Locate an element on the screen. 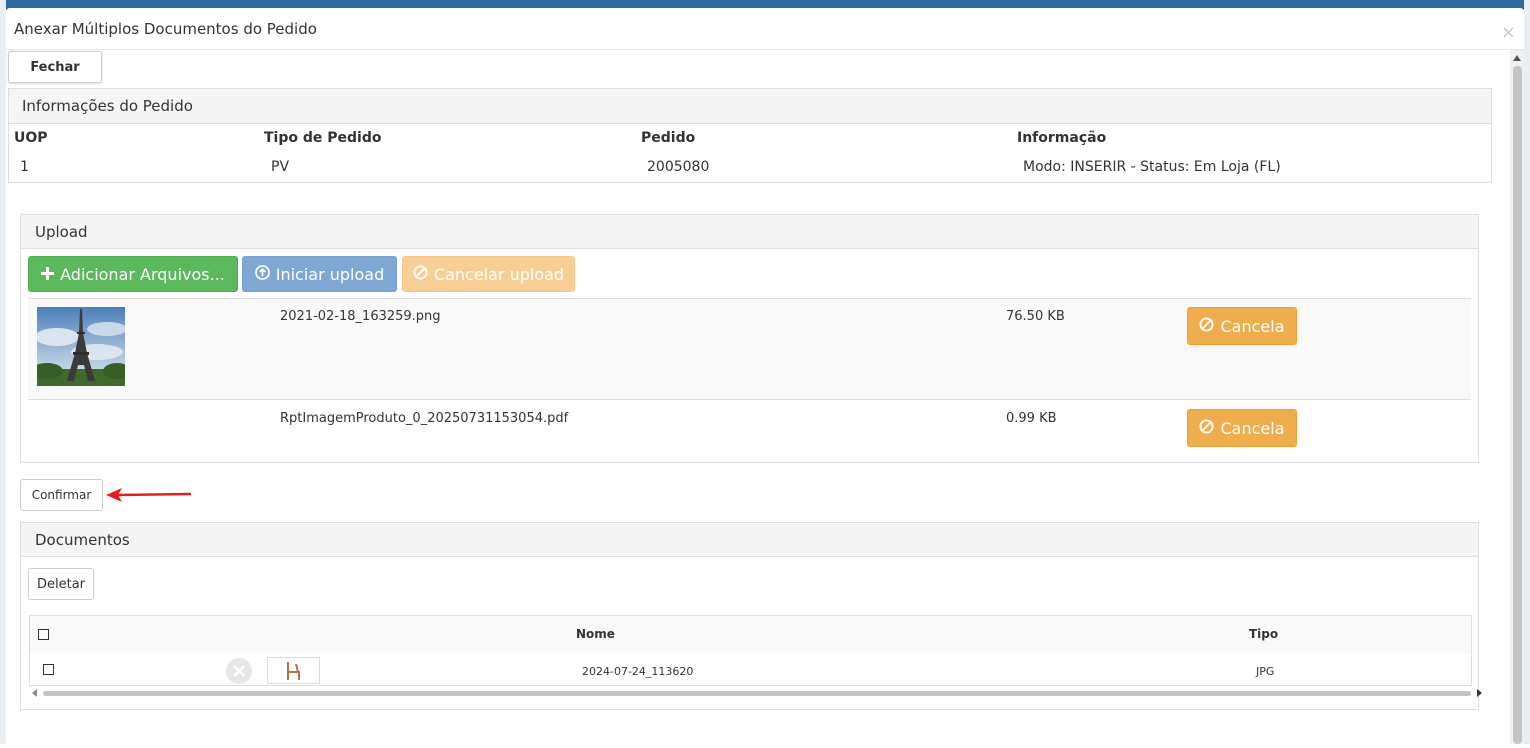 The width and height of the screenshot is (1530, 748). document-type: JPG is located at coordinates (1265, 671).